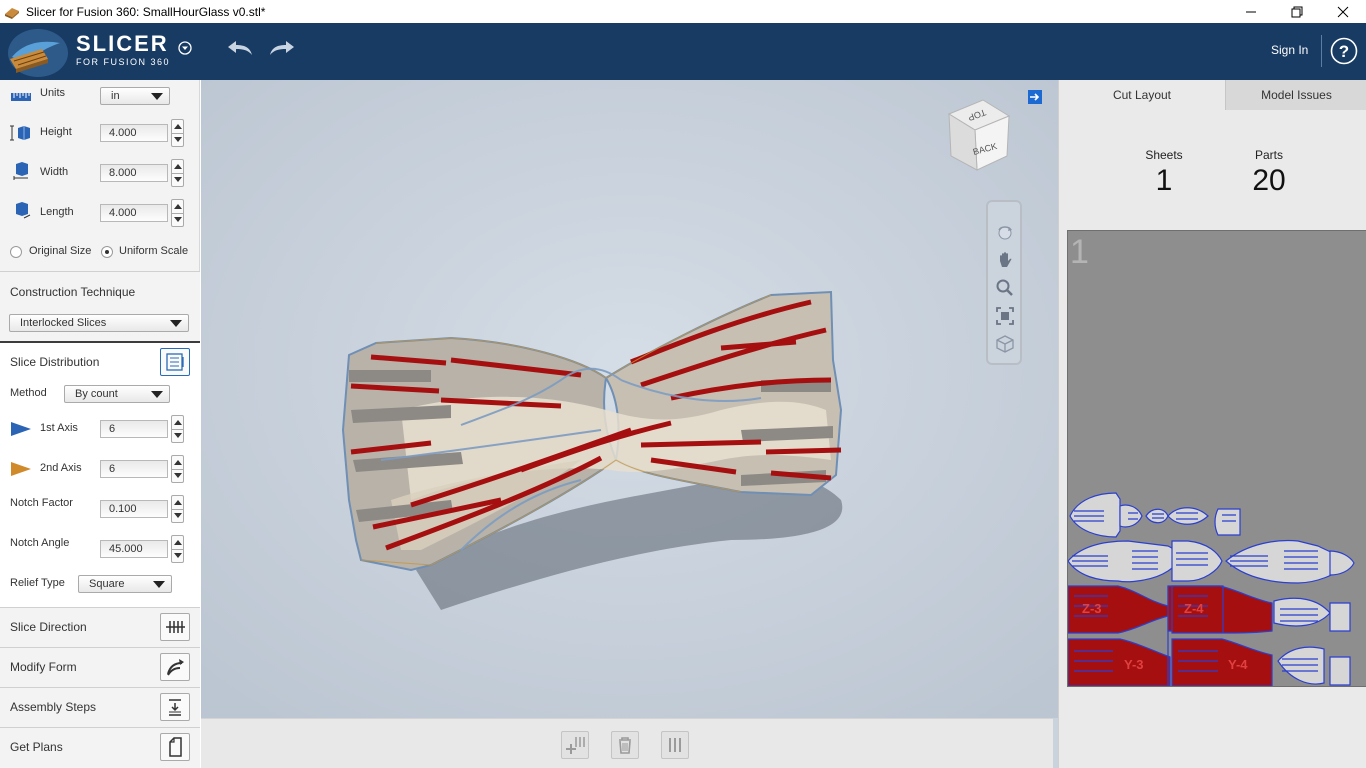 The height and width of the screenshot is (768, 1366). I want to click on assembly-steps-section: Assembly Steps, so click(100, 707).